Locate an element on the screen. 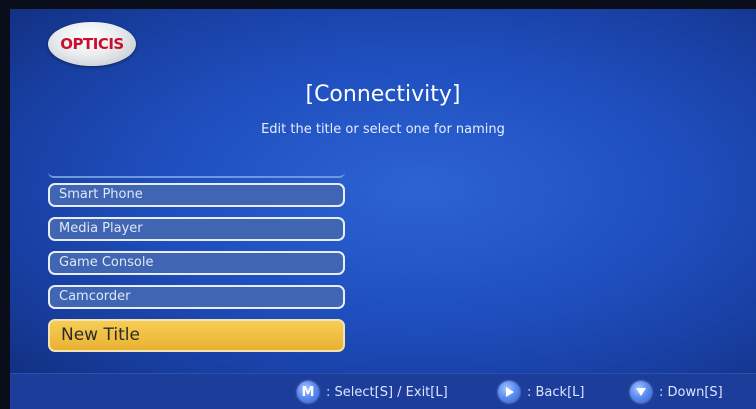  hint-select-exit: M : Select[S] / Exit[L] is located at coordinates (372, 392).